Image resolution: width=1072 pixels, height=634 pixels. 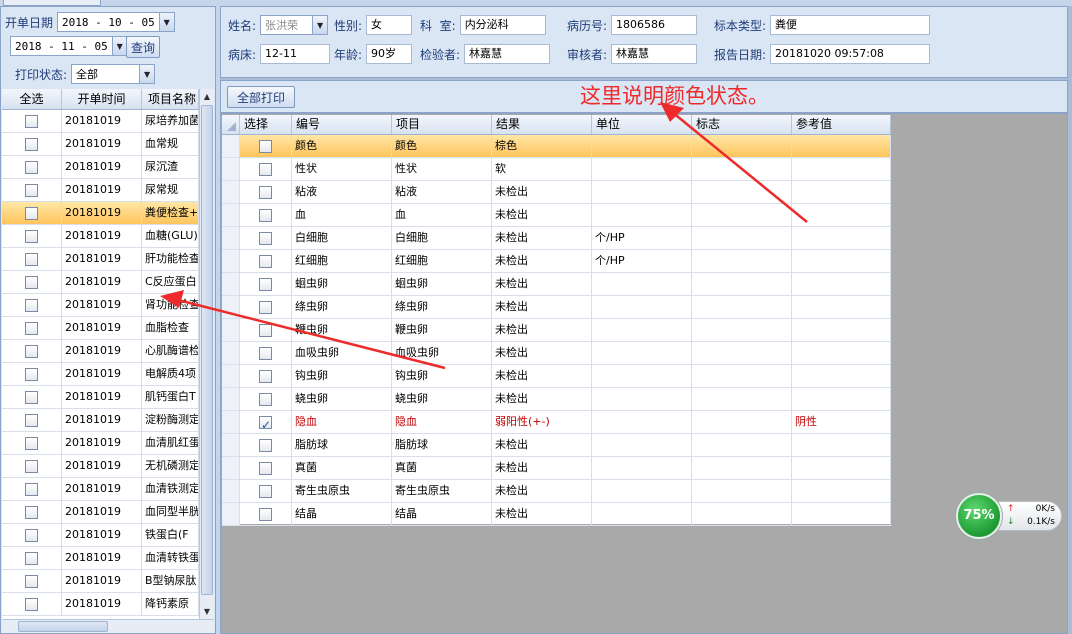 I want to click on result-row: 结晶 结晶 未检出, so click(x=556, y=514).